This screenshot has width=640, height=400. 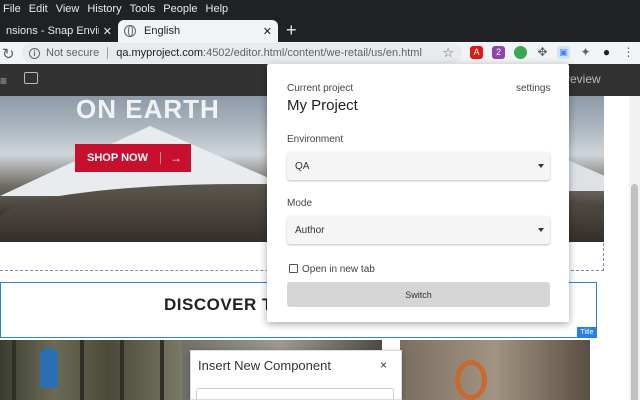 I want to click on star-icon: ☆, so click(x=448, y=53).